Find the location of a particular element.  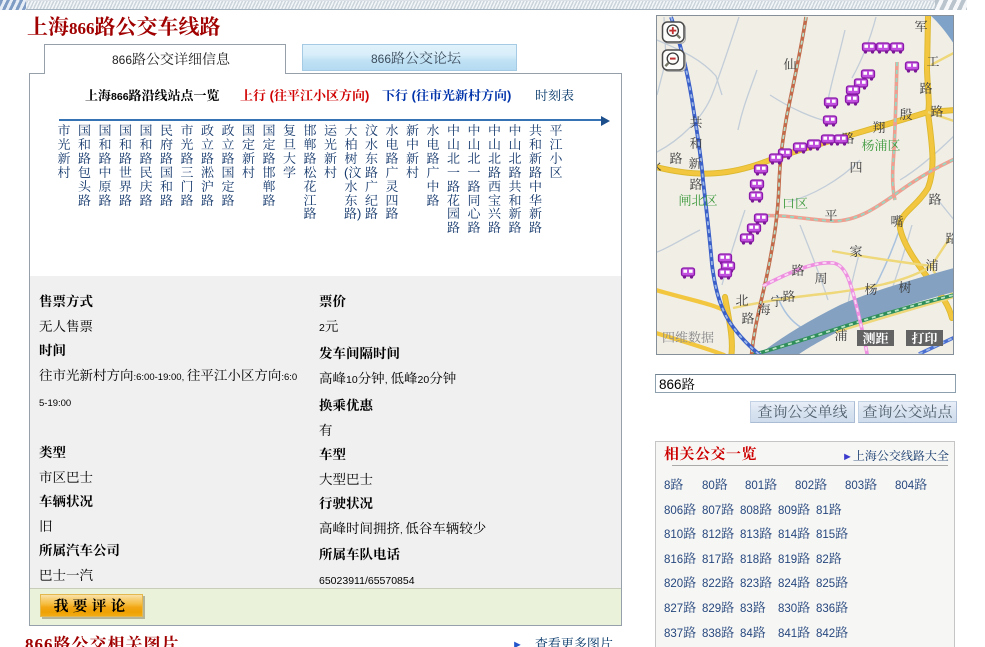

svg-text: 殷 is located at coordinates (905, 113).